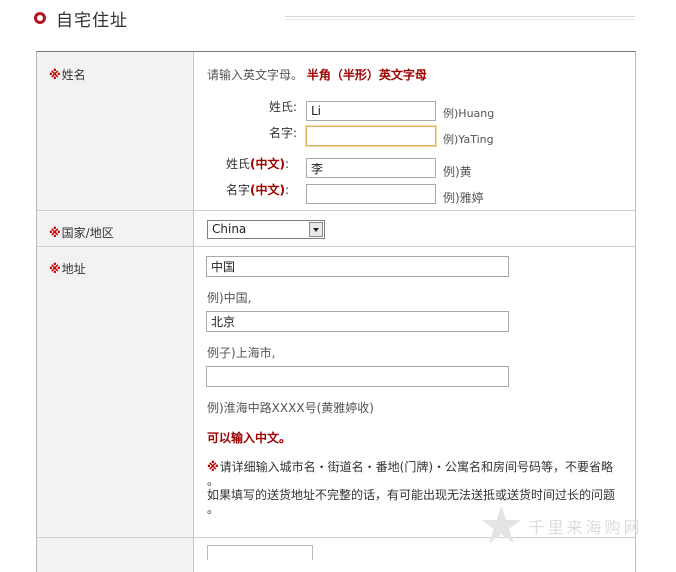  Describe the element at coordinates (316, 229) in the screenshot. I see `chevron-down-icon` at that location.